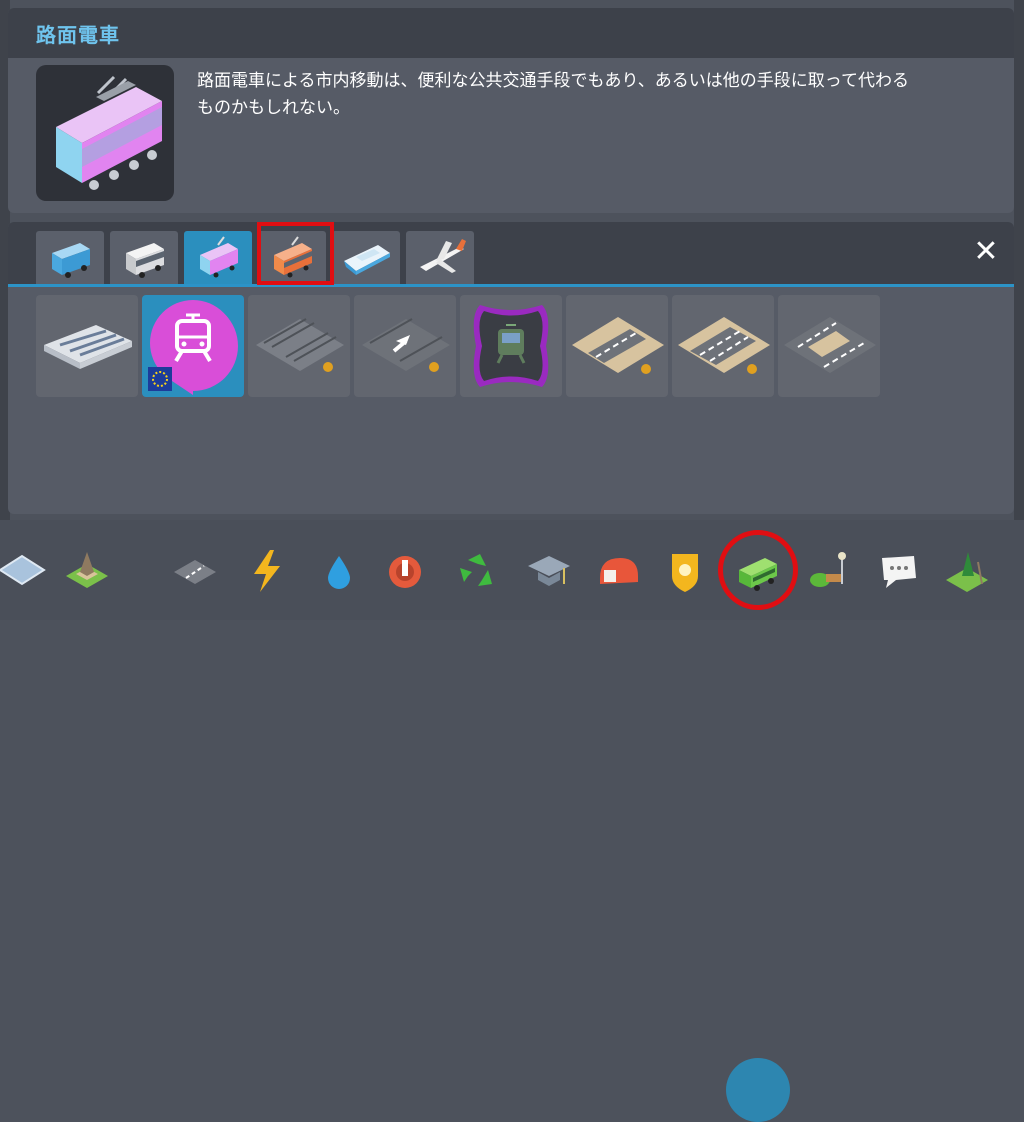 This screenshot has height=1122, width=1024. I want to click on tram-stop-icon, so click(193, 347).